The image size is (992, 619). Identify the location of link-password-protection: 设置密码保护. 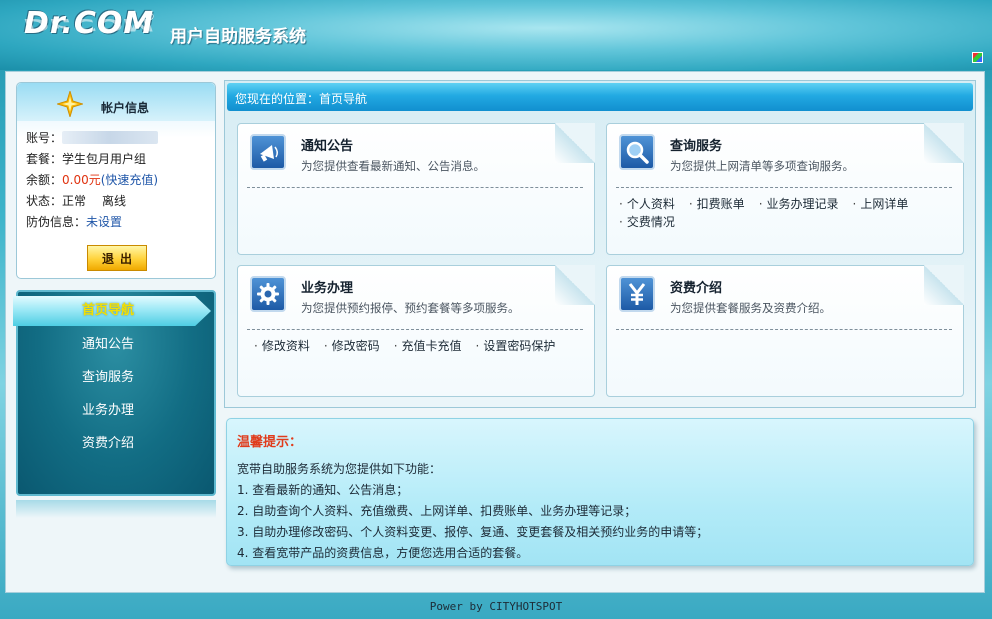
(516, 346).